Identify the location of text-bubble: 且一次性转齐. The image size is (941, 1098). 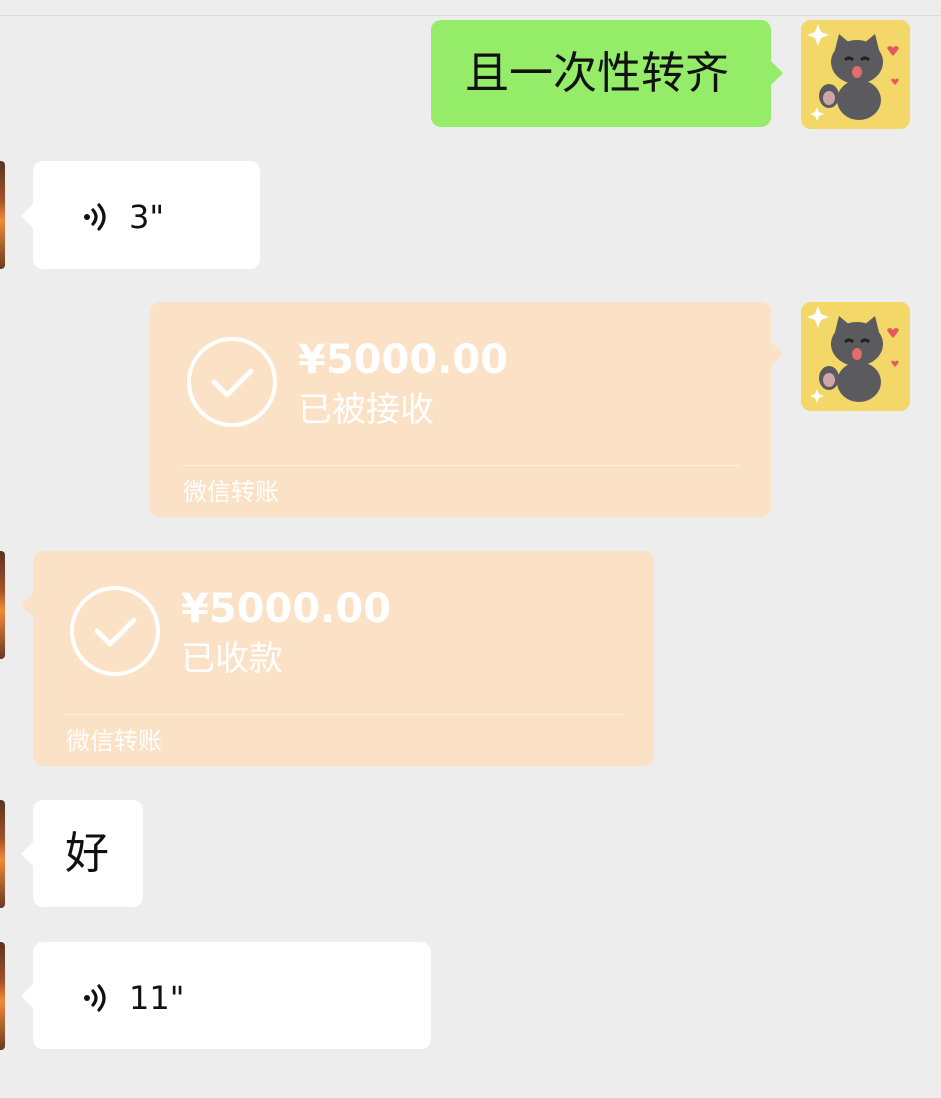
(601, 73).